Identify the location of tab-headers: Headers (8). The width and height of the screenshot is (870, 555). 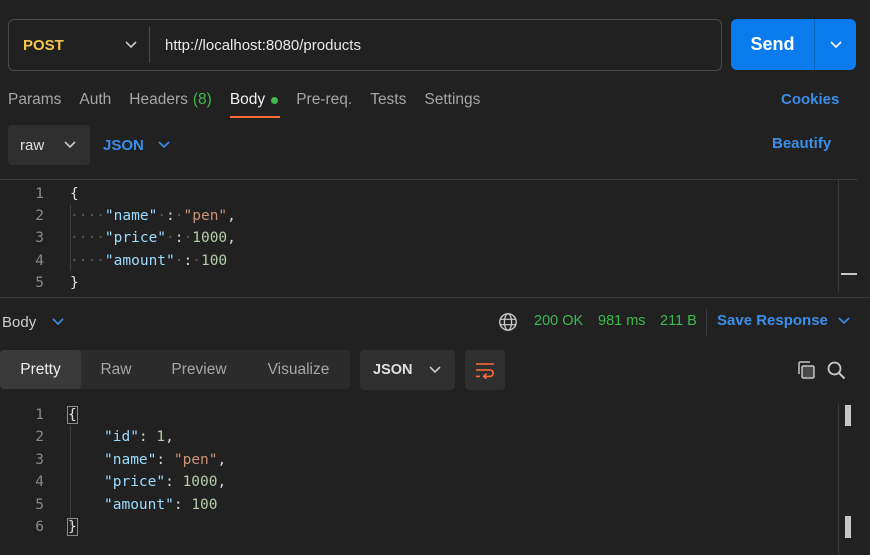
(170, 103).